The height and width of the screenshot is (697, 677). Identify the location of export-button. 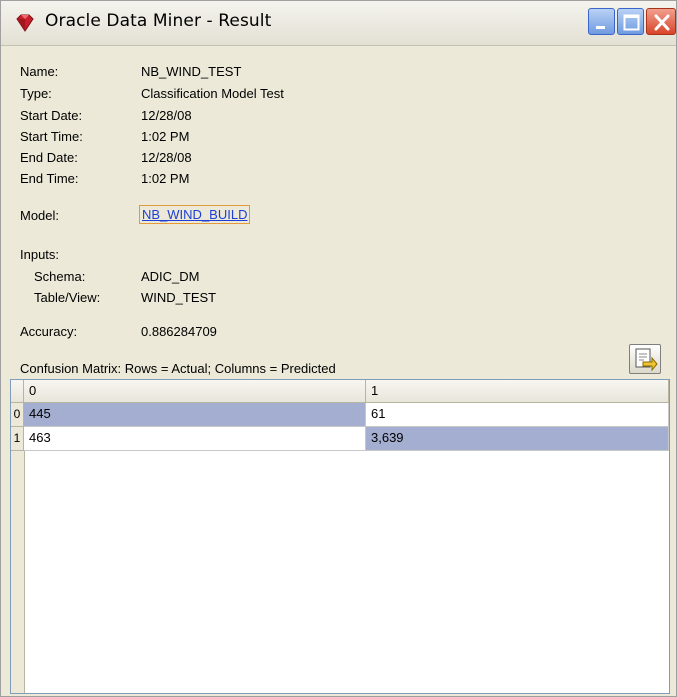
(645, 359).